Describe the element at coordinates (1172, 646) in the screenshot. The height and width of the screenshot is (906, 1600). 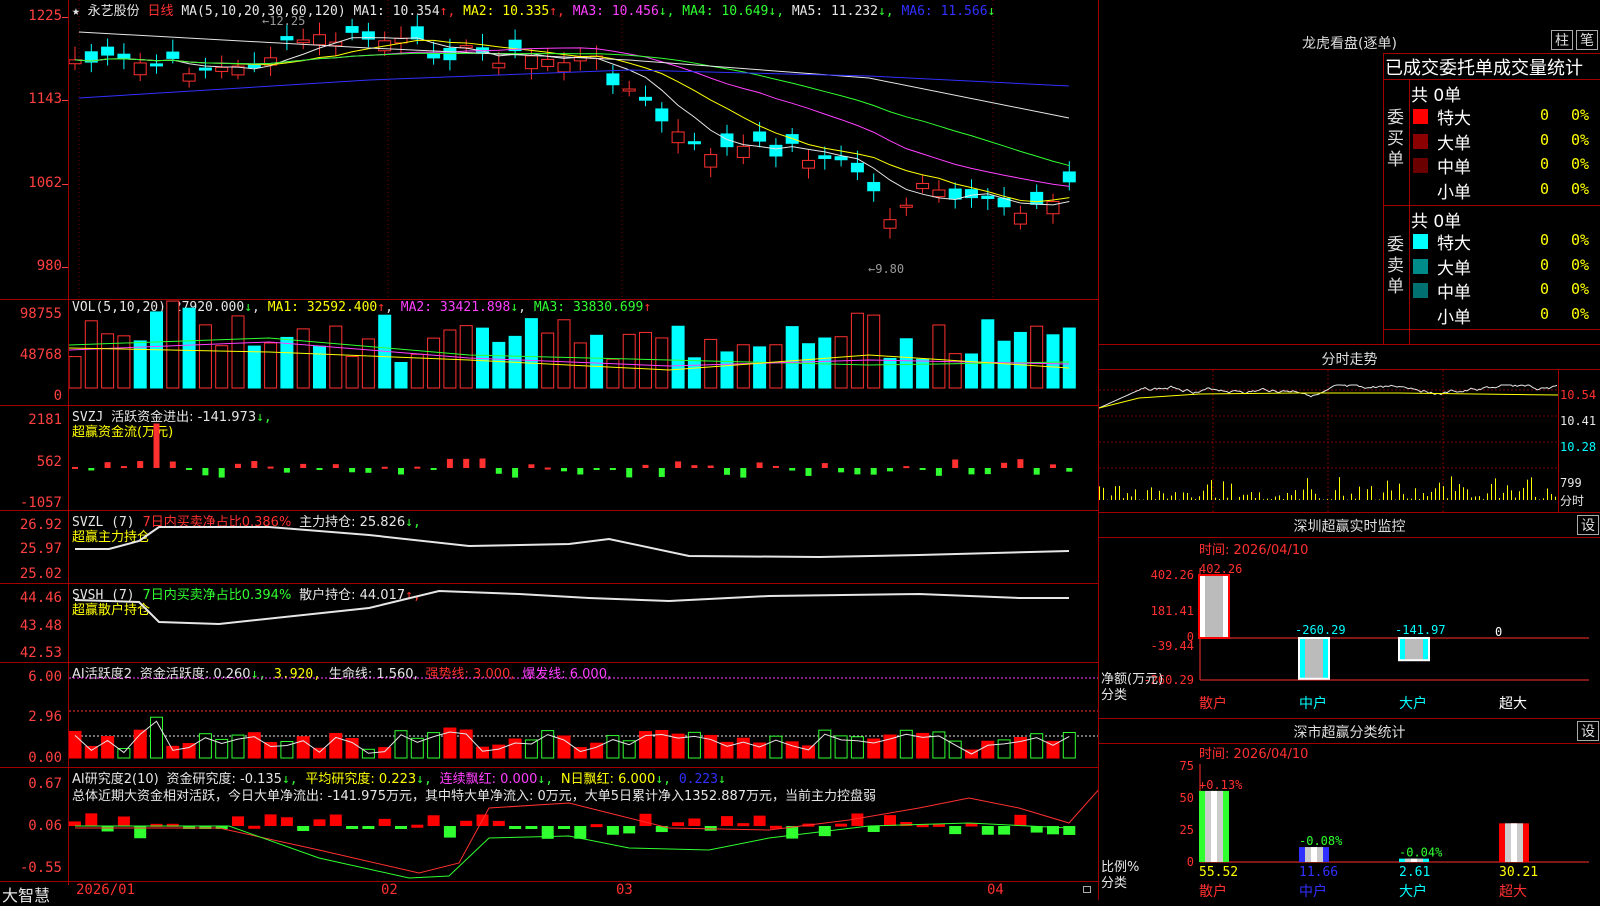
I see `sz-monitor-y-label: -39.44` at that location.